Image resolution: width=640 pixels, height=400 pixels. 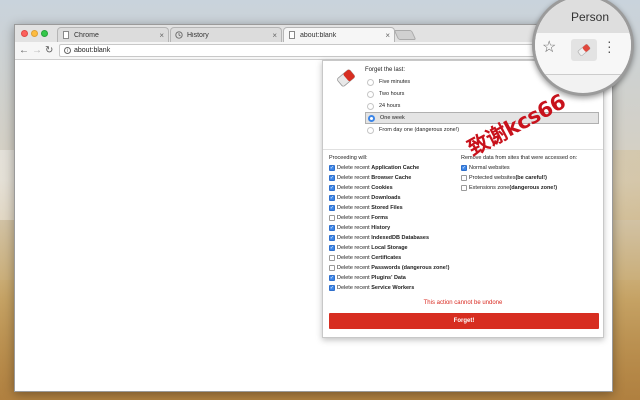 I want to click on delete-option: Delete recent Plugins' Data, so click(x=389, y=278).